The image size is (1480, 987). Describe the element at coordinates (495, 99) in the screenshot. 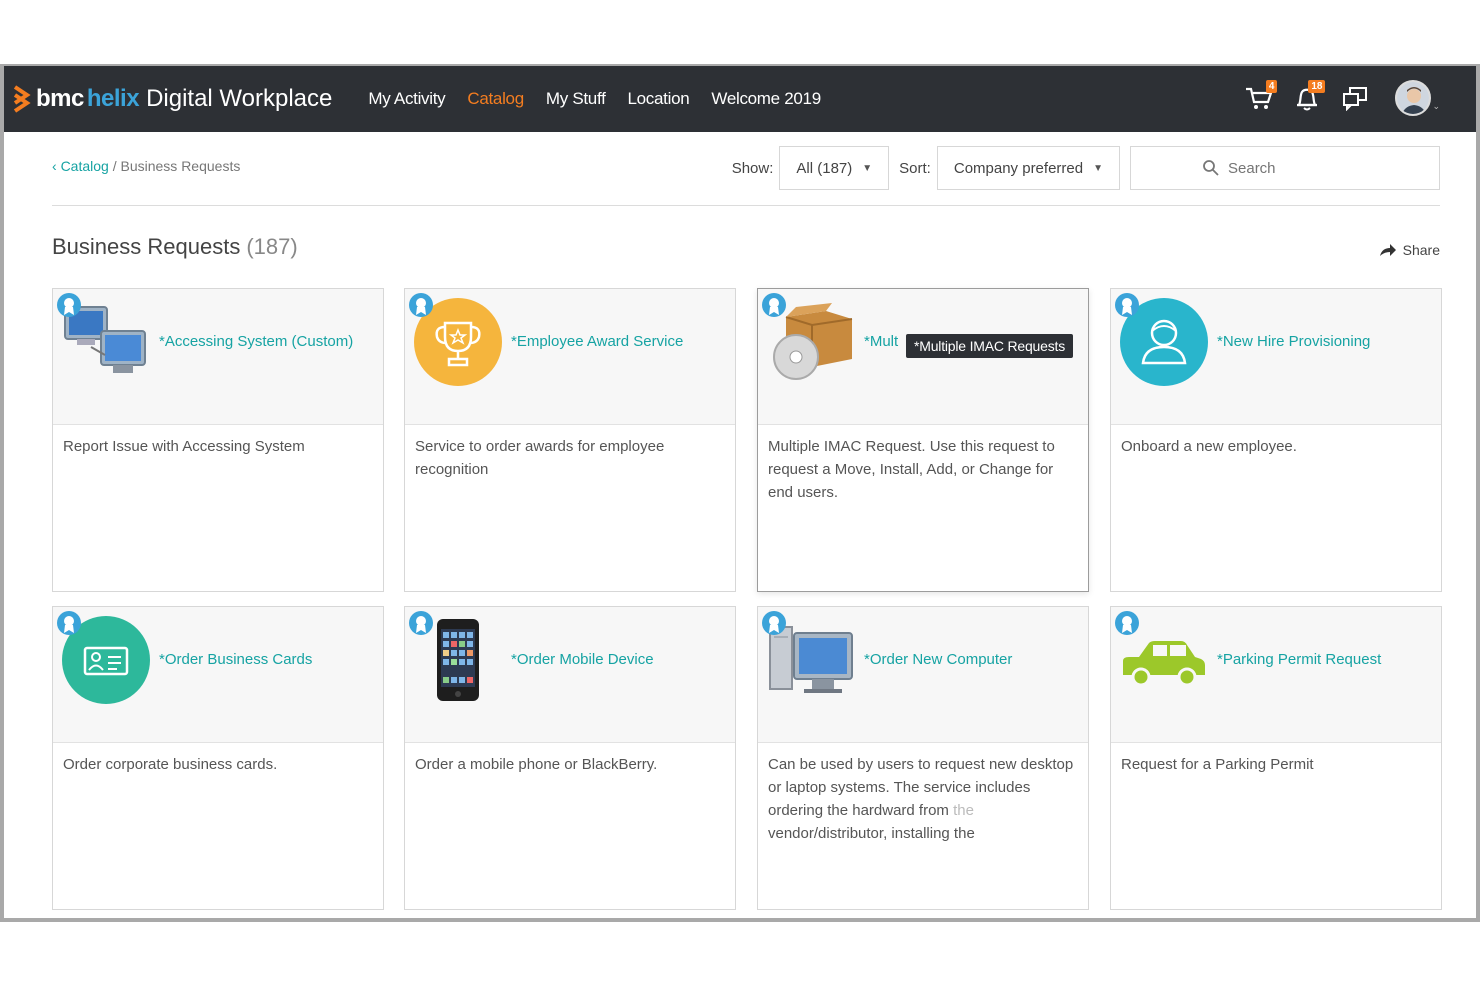

I see `nav-catalog: Catalog` at that location.